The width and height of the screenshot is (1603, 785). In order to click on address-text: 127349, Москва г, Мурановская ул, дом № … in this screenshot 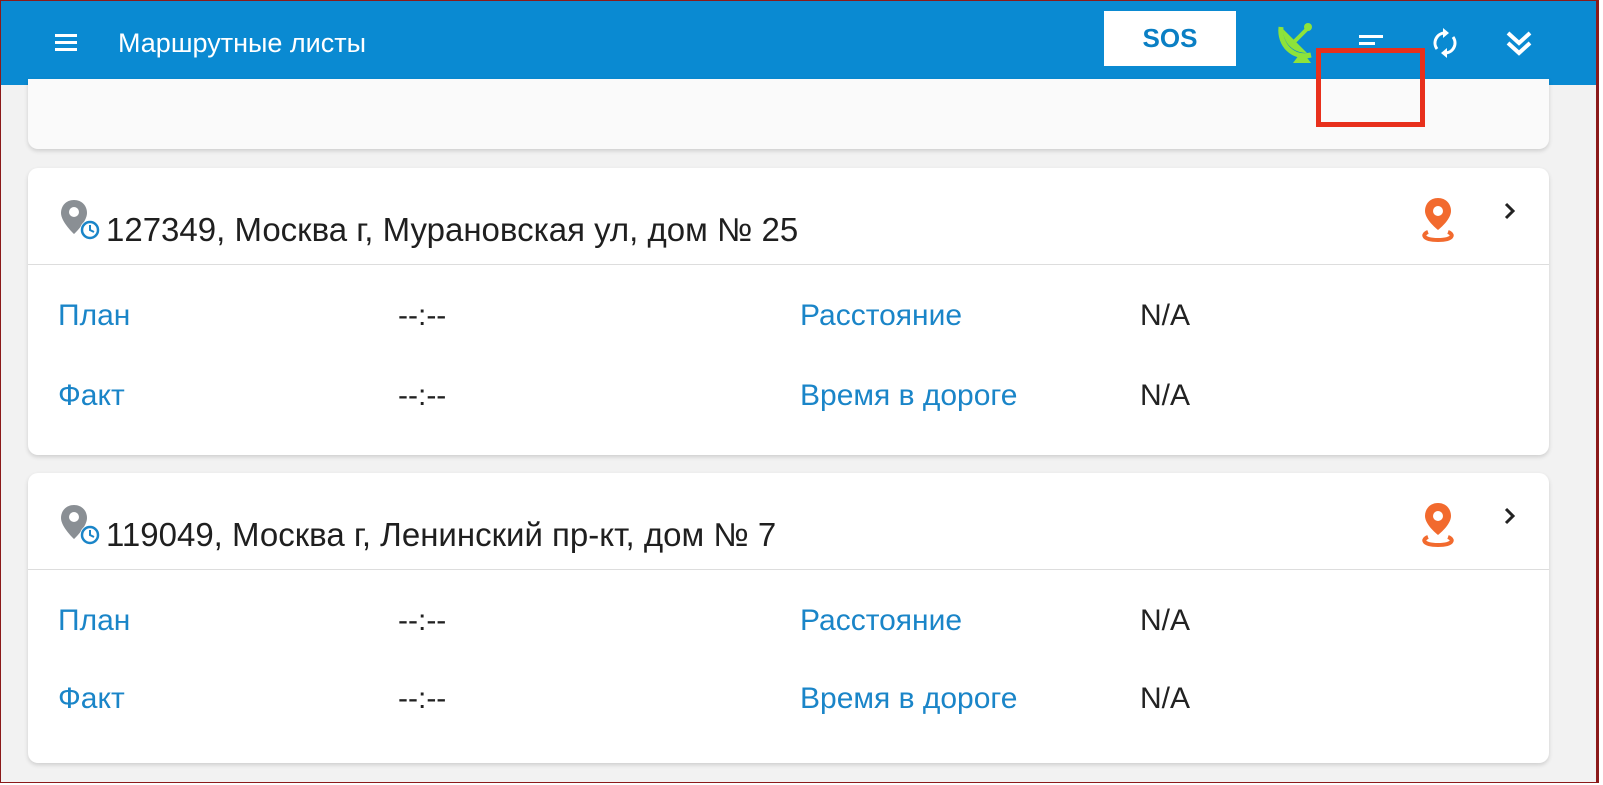, I will do `click(452, 229)`.